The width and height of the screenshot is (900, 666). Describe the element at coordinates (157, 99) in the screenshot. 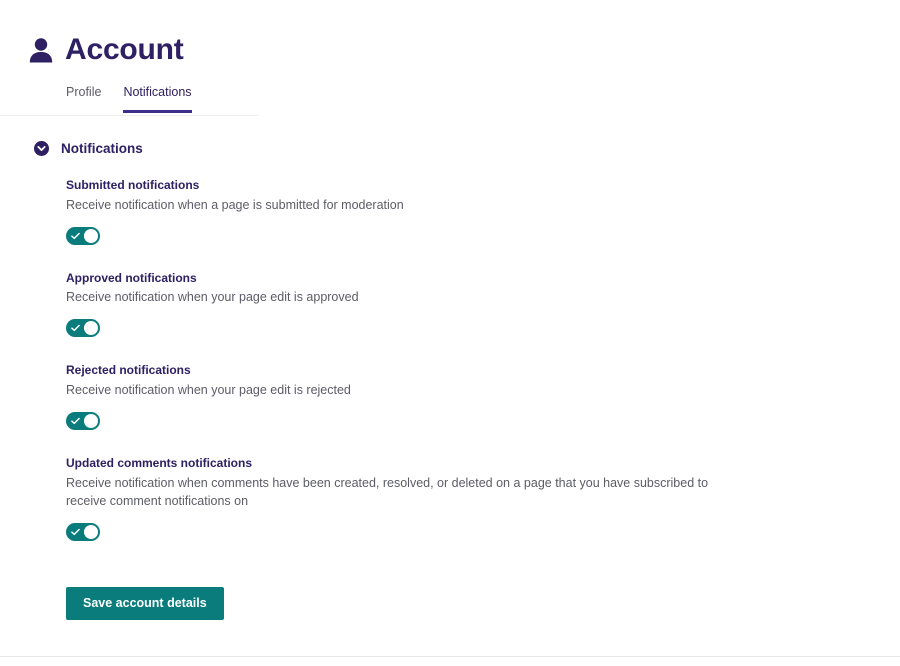

I see `tab-notifications: Notifications` at that location.